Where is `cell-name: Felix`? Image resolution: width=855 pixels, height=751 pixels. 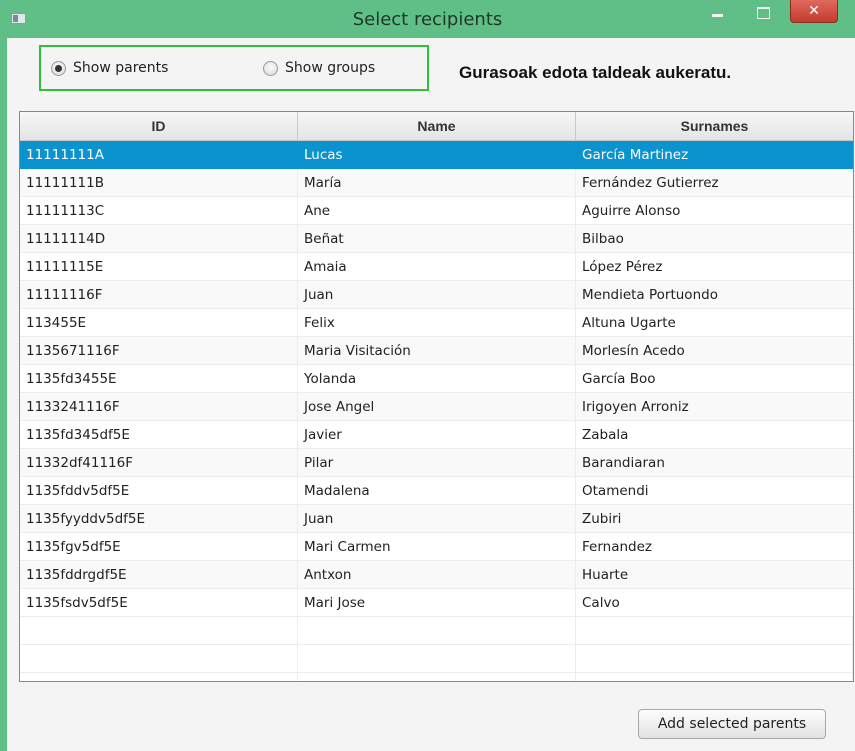
cell-name: Felix is located at coordinates (437, 322).